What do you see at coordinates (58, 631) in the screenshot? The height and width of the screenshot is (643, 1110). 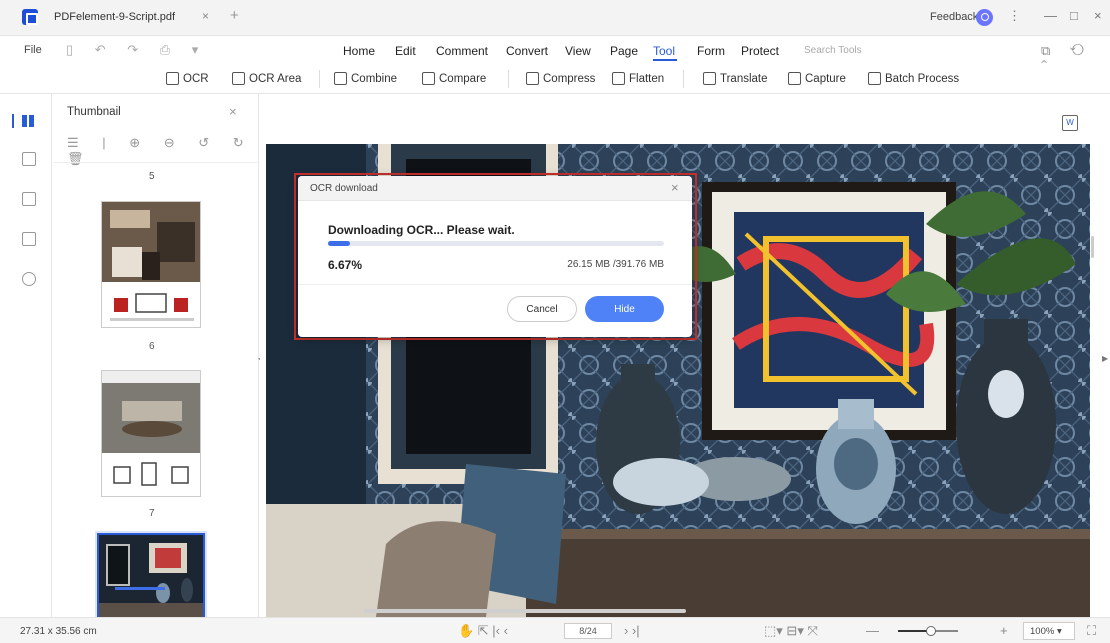 I see `page-size-label: 27.31 x 35.56 cm` at bounding box center [58, 631].